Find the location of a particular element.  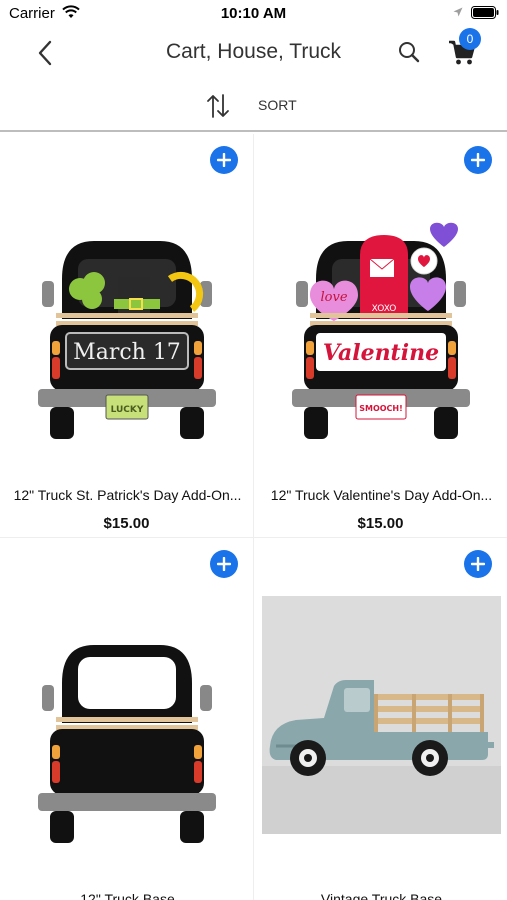

search-icon is located at coordinates (409, 52).